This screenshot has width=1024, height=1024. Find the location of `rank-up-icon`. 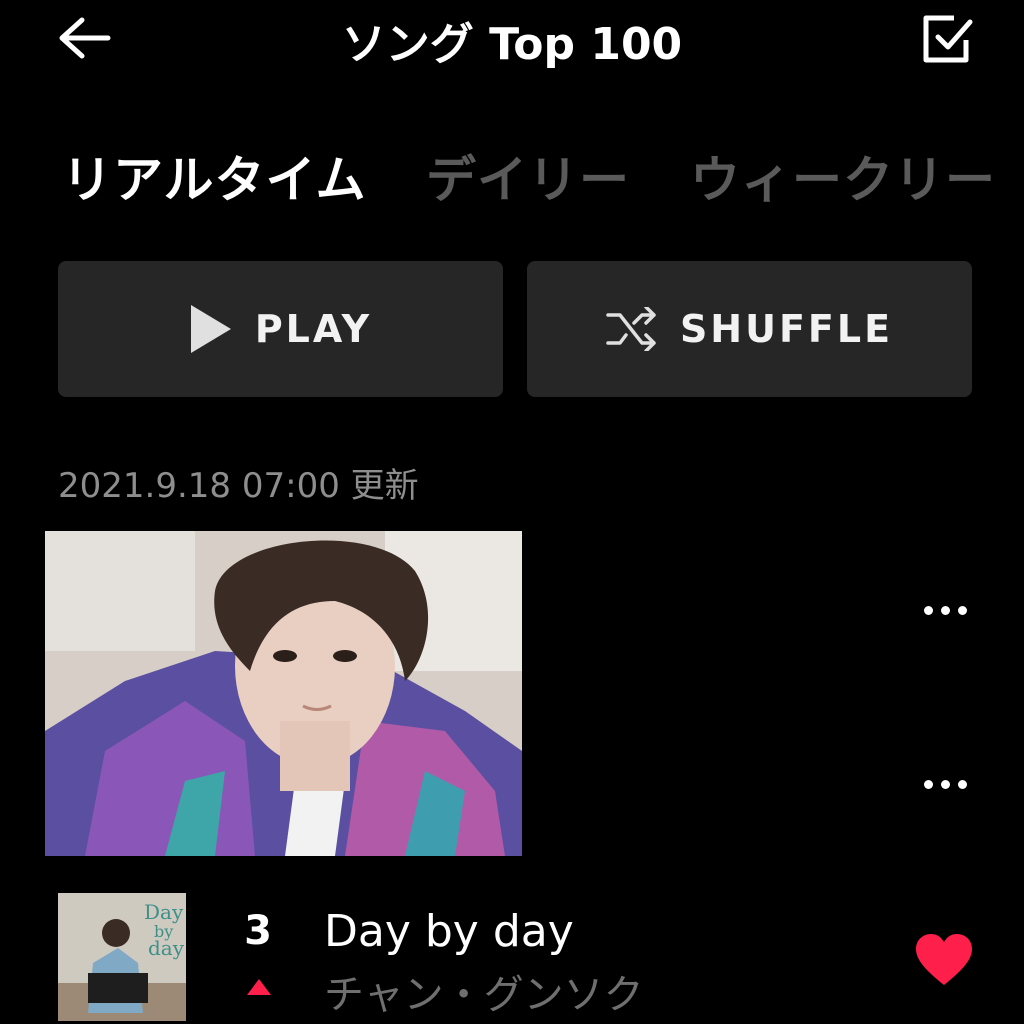

rank-up-icon is located at coordinates (259, 989).